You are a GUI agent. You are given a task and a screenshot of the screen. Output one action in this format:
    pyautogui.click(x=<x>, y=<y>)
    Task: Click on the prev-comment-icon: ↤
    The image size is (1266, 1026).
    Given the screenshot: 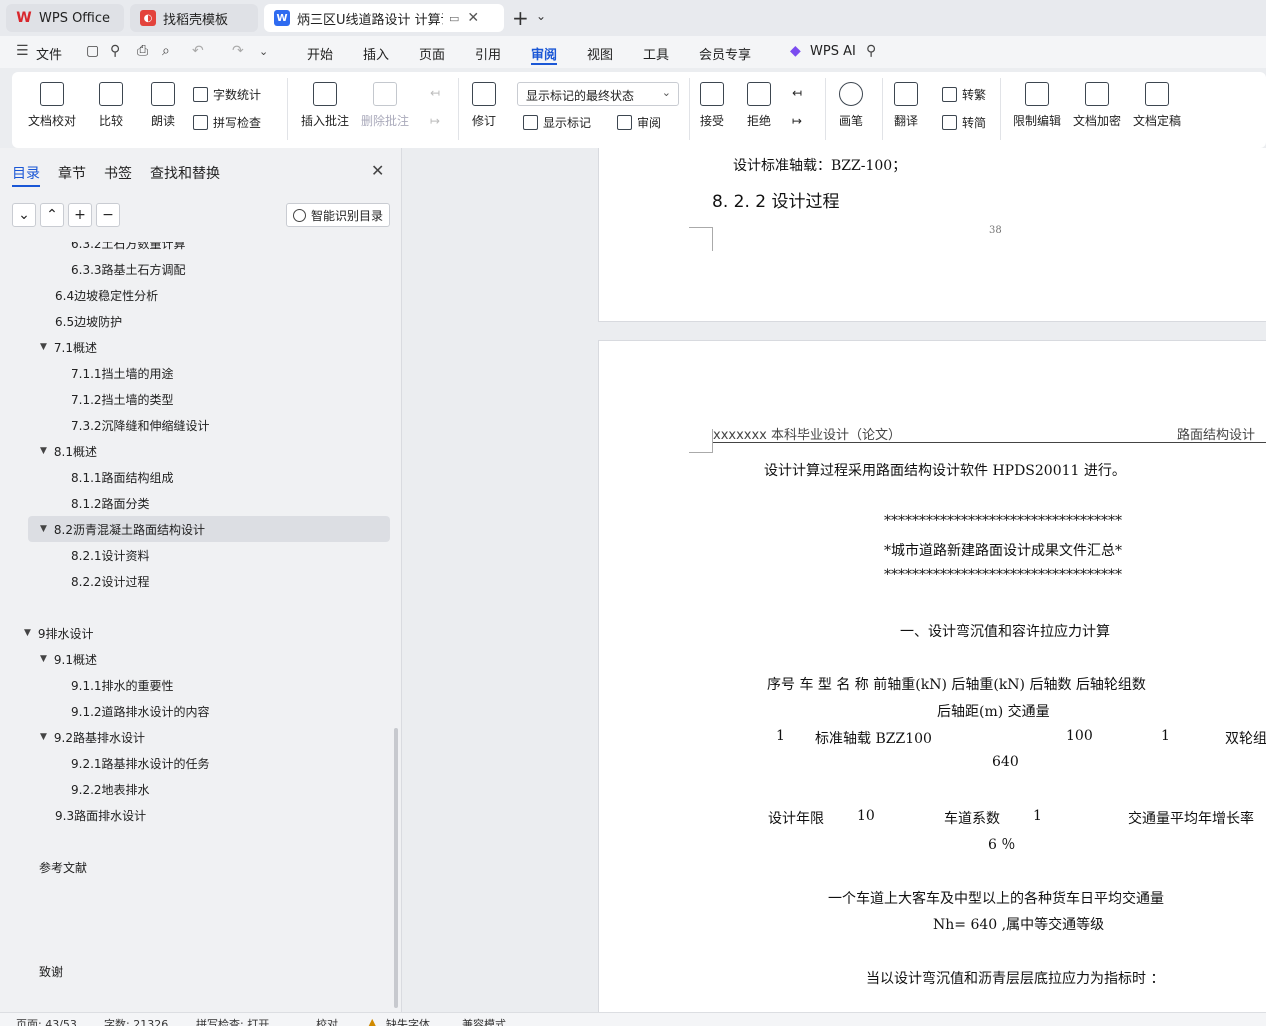 What is the action you would take?
    pyautogui.click(x=435, y=93)
    